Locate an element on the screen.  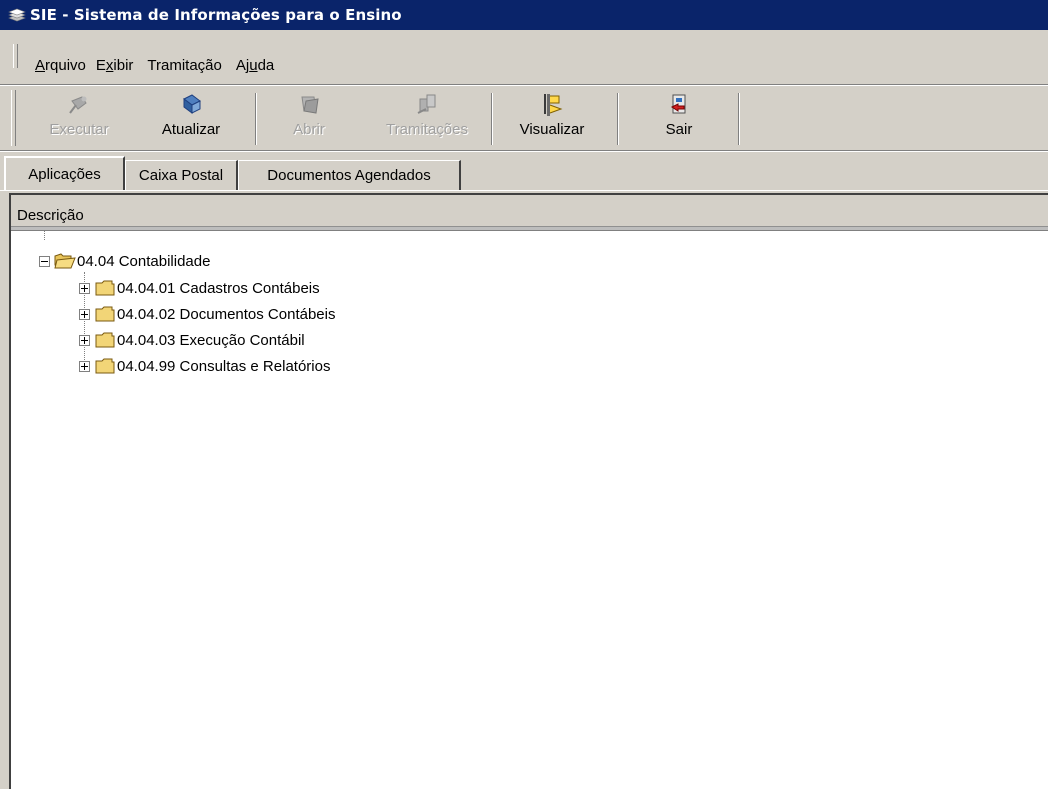
tramitacoes-button: Tramitações is located at coordinates (427, 119).